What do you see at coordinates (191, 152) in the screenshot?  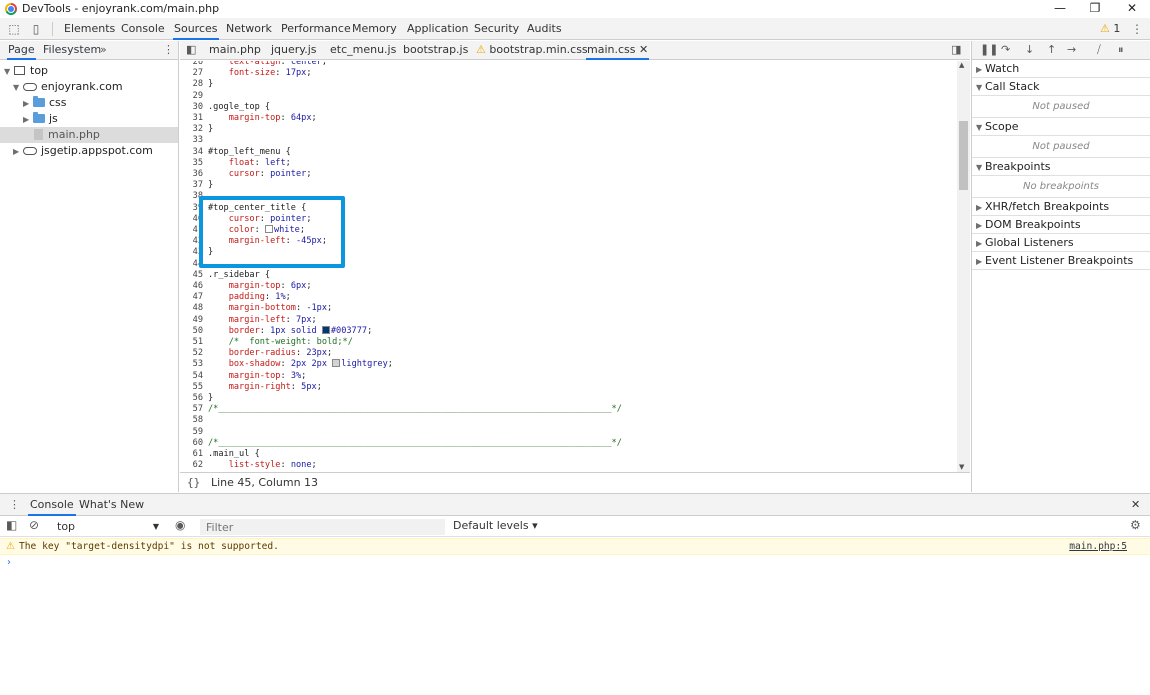 I see `line-number: 34` at bounding box center [191, 152].